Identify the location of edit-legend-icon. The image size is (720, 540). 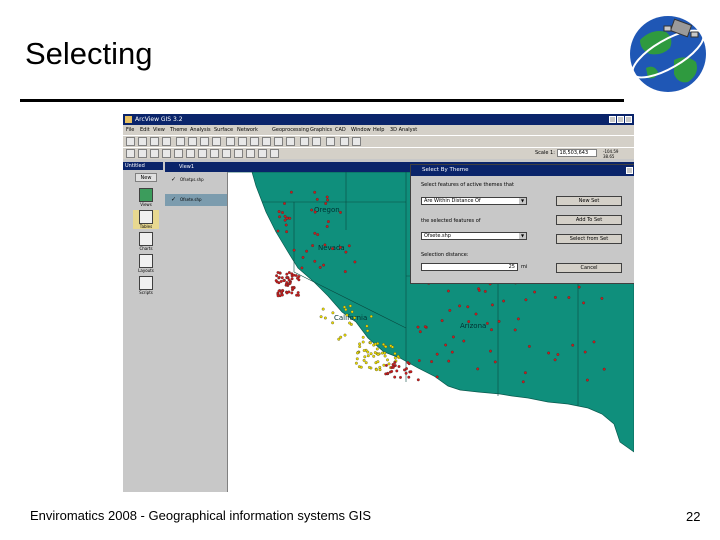
(166, 141).